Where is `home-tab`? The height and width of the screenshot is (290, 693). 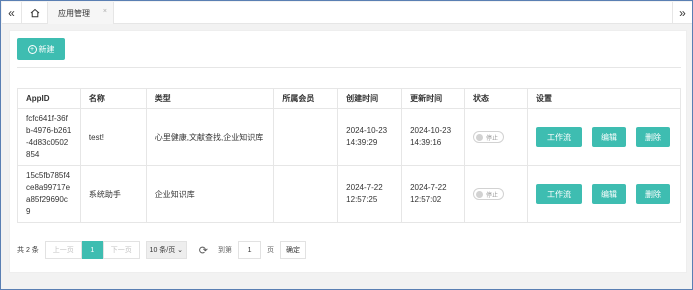 home-tab is located at coordinates (35, 13).